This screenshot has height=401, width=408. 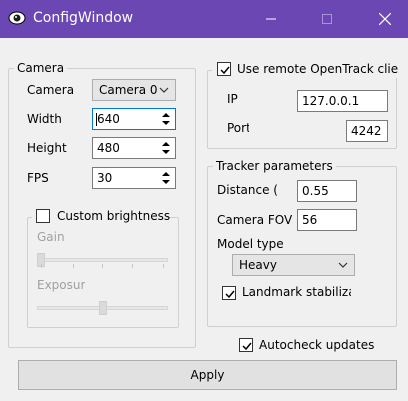 I want to click on fps-label: FPS, so click(x=38, y=178).